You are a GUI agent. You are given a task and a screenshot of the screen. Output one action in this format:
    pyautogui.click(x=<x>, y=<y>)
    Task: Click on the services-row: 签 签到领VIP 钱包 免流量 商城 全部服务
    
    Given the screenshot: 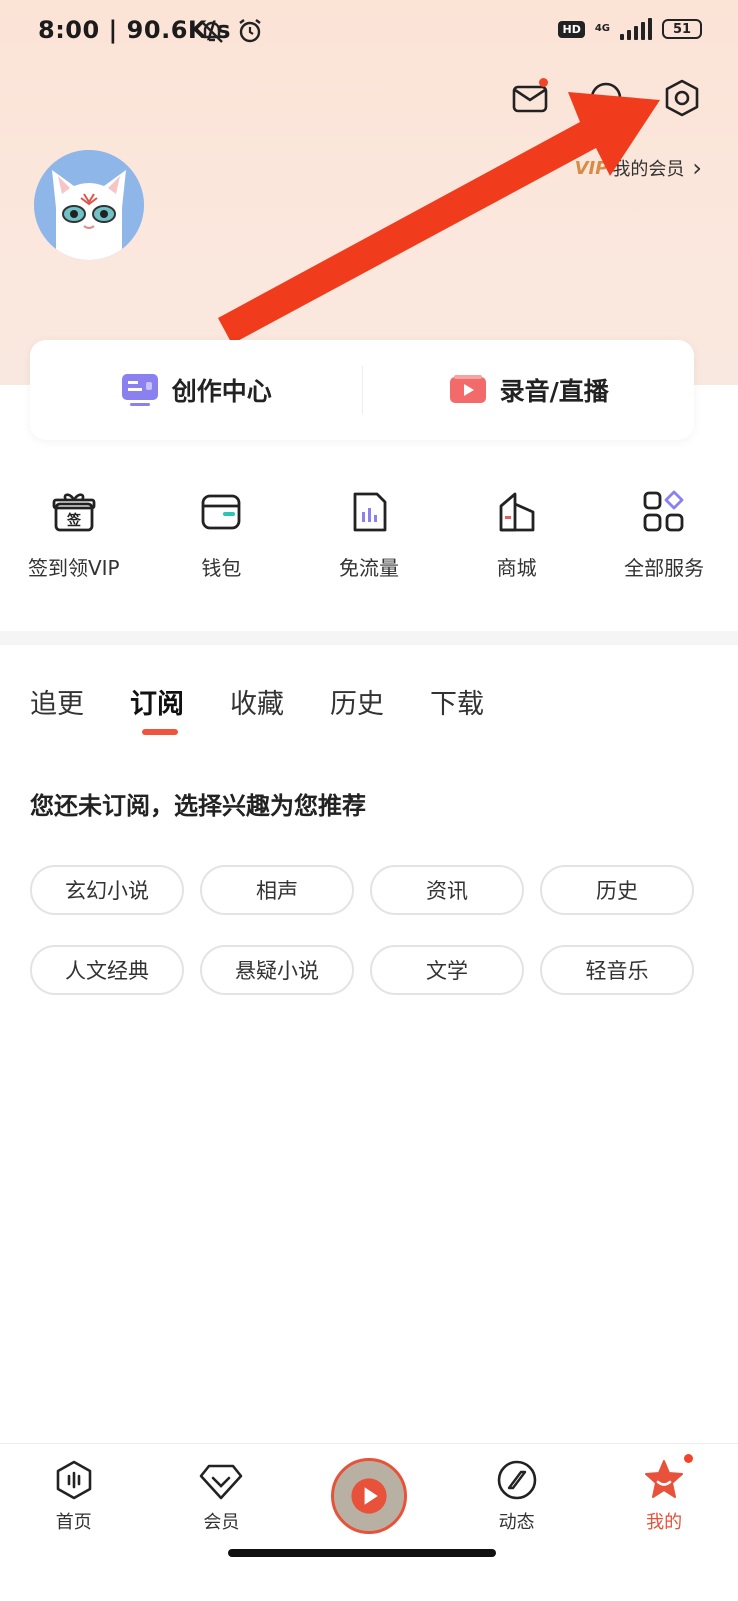 What is the action you would take?
    pyautogui.click(x=369, y=534)
    